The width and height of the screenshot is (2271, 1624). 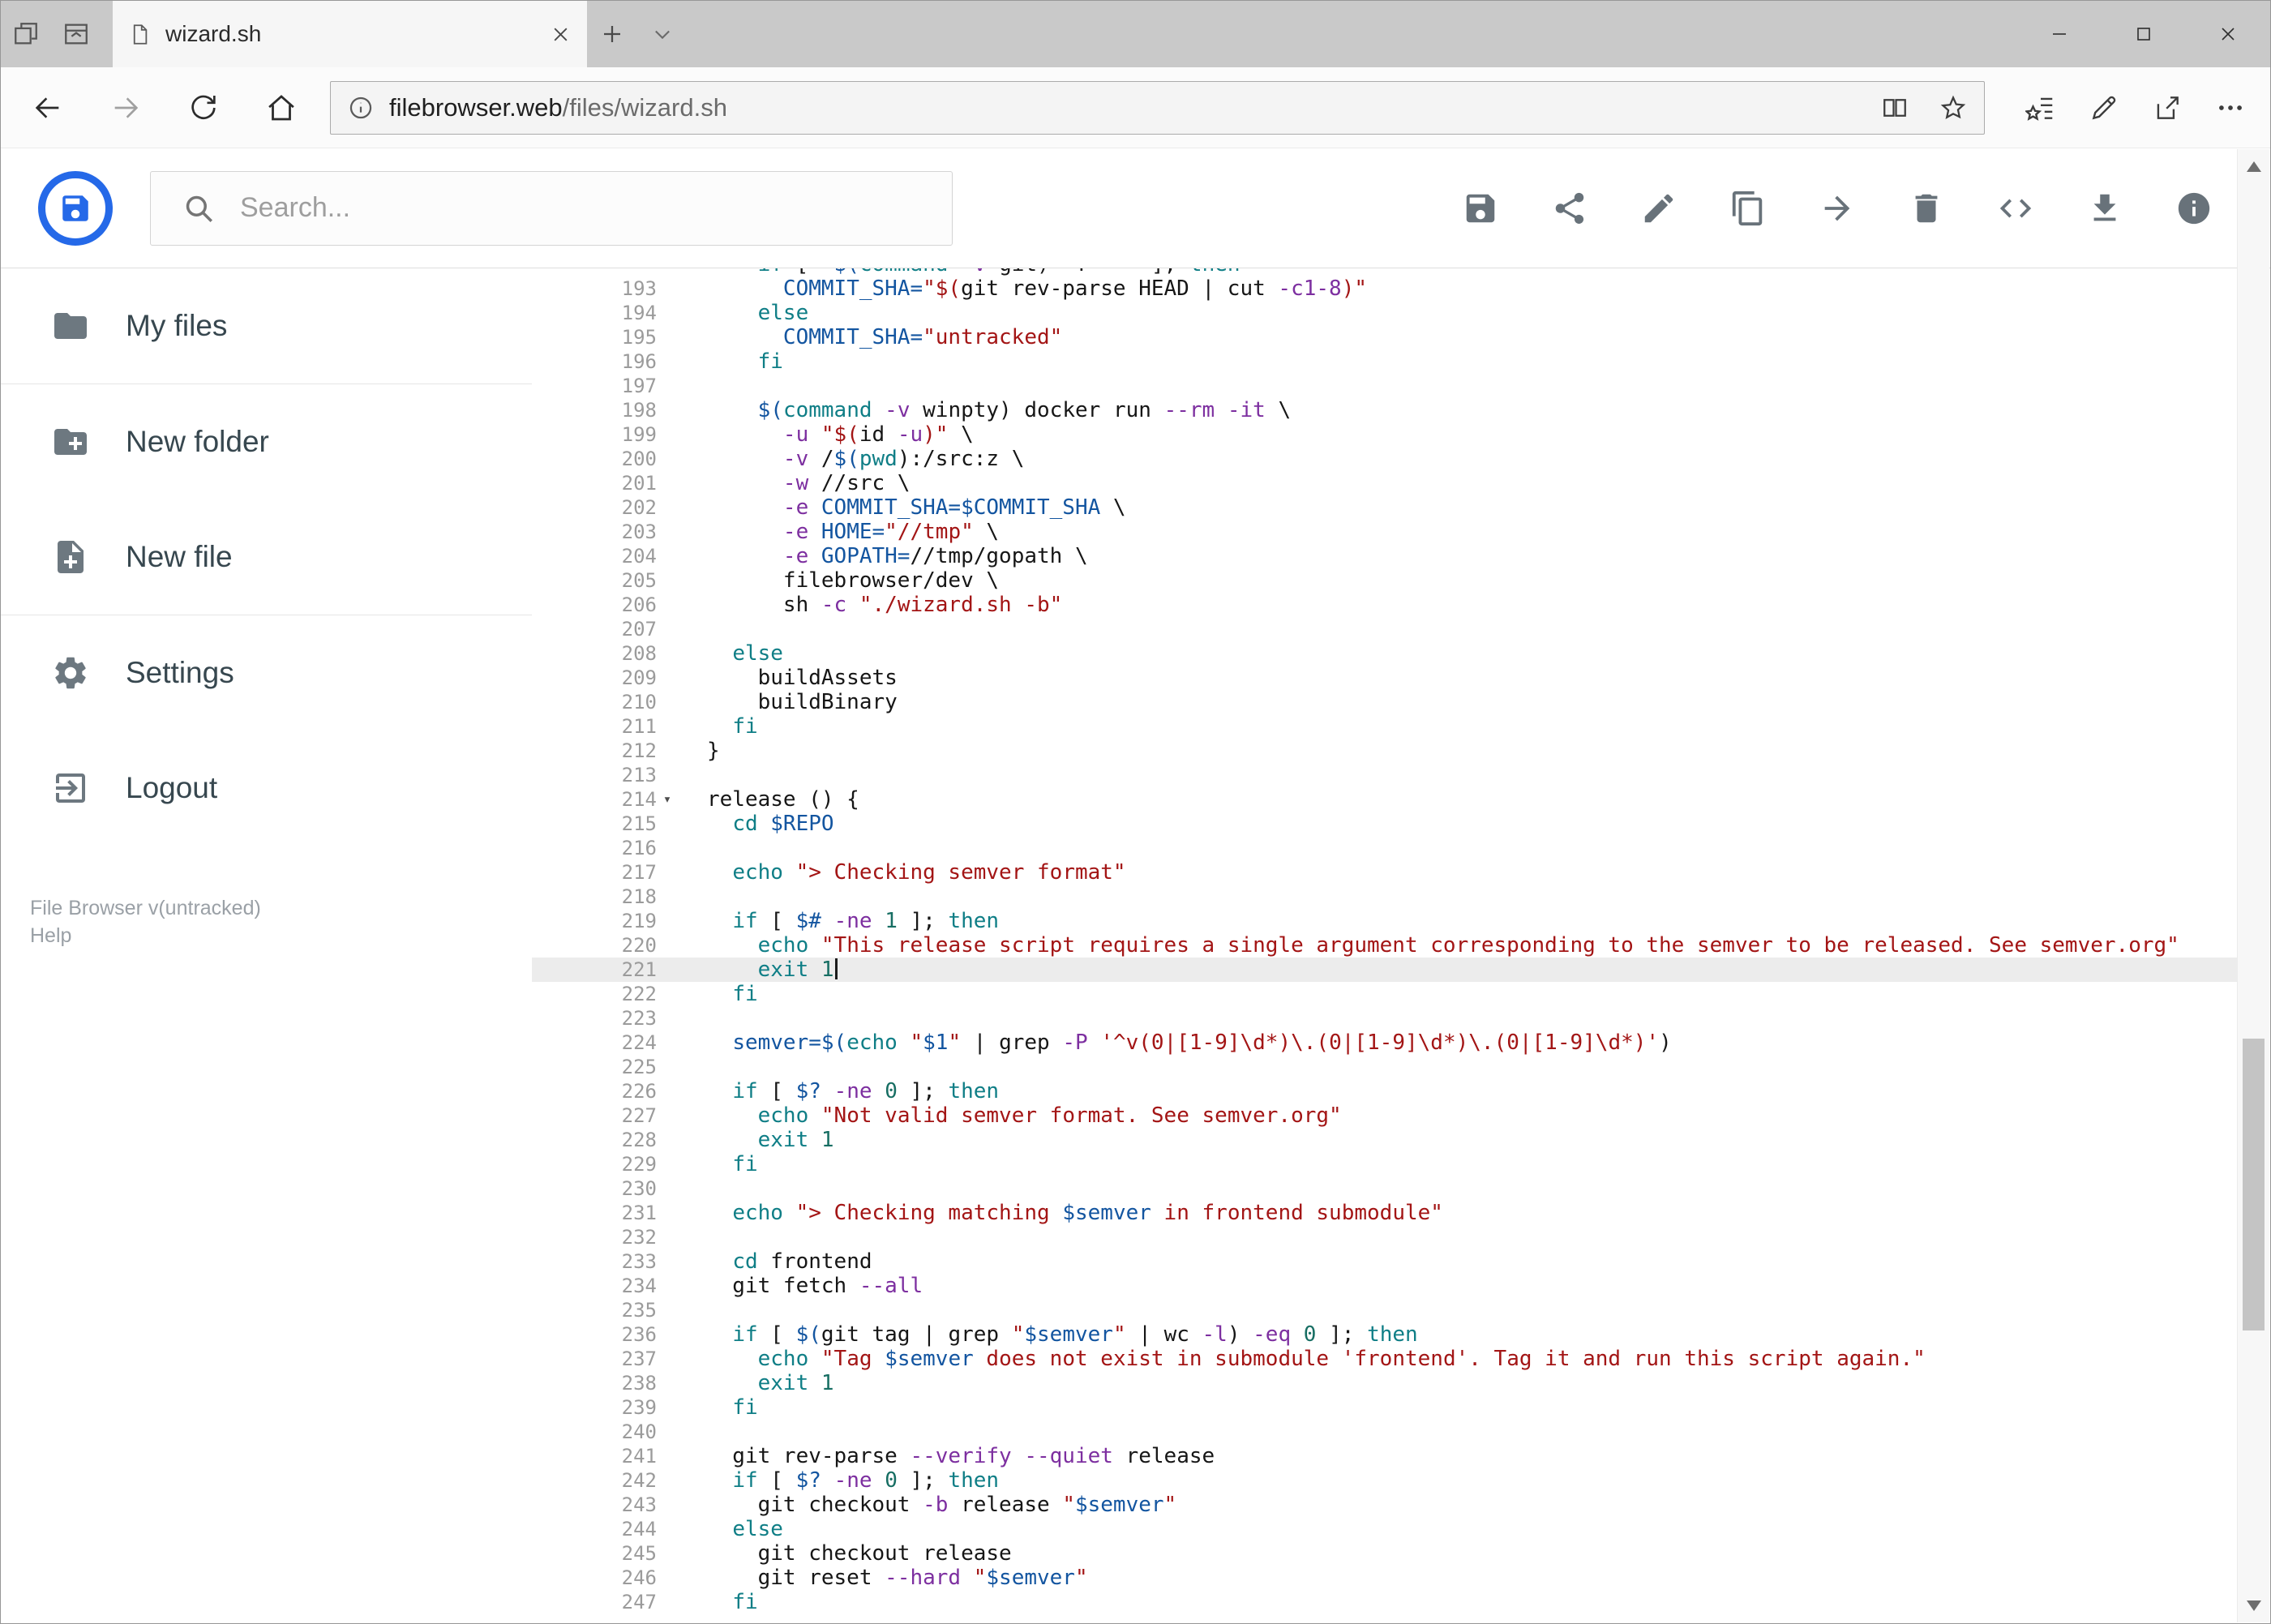 I want to click on vertical-scrollbar, so click(x=2253, y=885).